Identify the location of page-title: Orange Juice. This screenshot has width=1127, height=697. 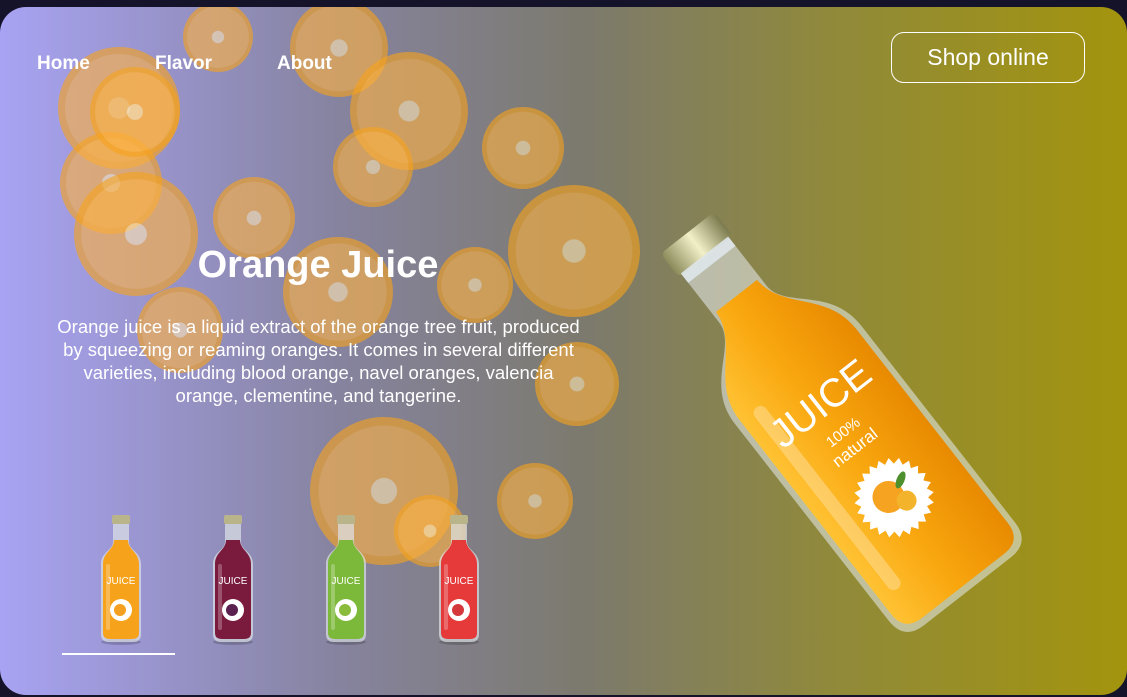
(318, 265).